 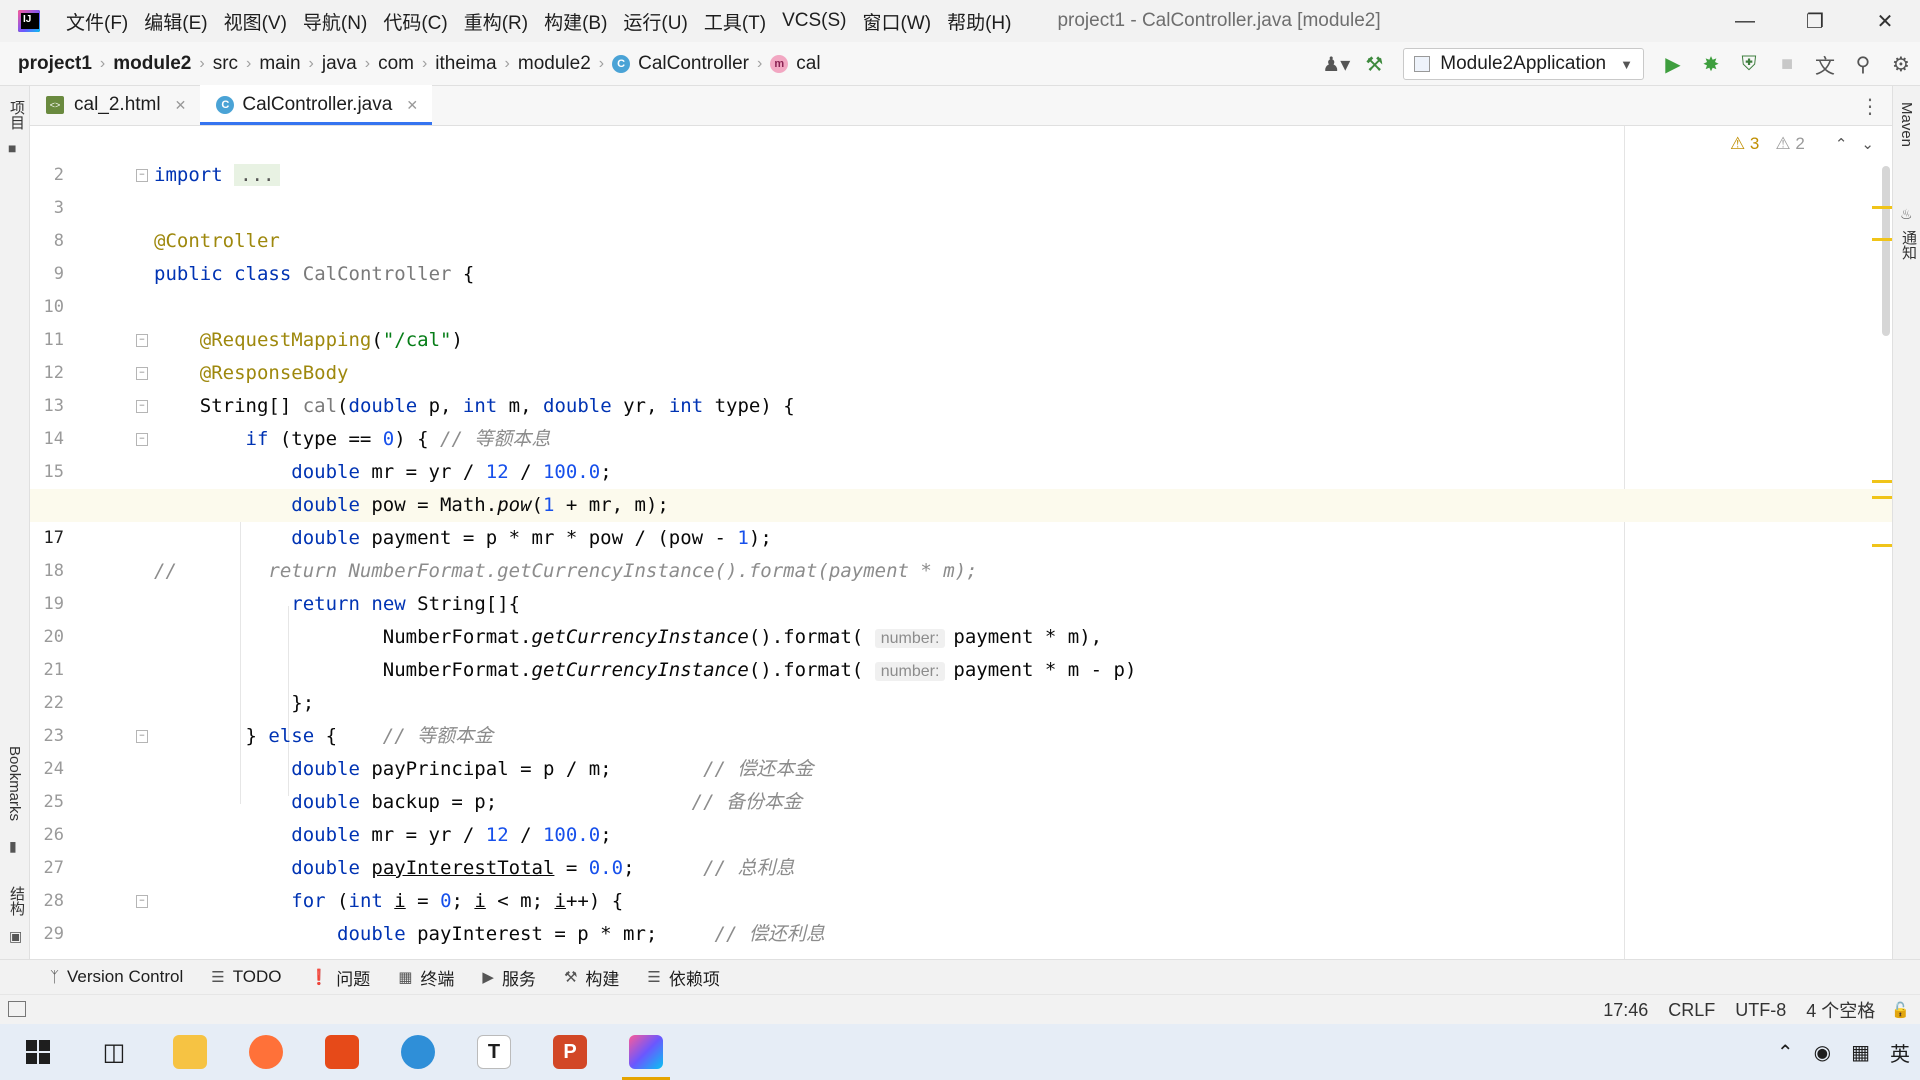 What do you see at coordinates (509, 977) in the screenshot?
I see `tool-services: ▶ 服务` at bounding box center [509, 977].